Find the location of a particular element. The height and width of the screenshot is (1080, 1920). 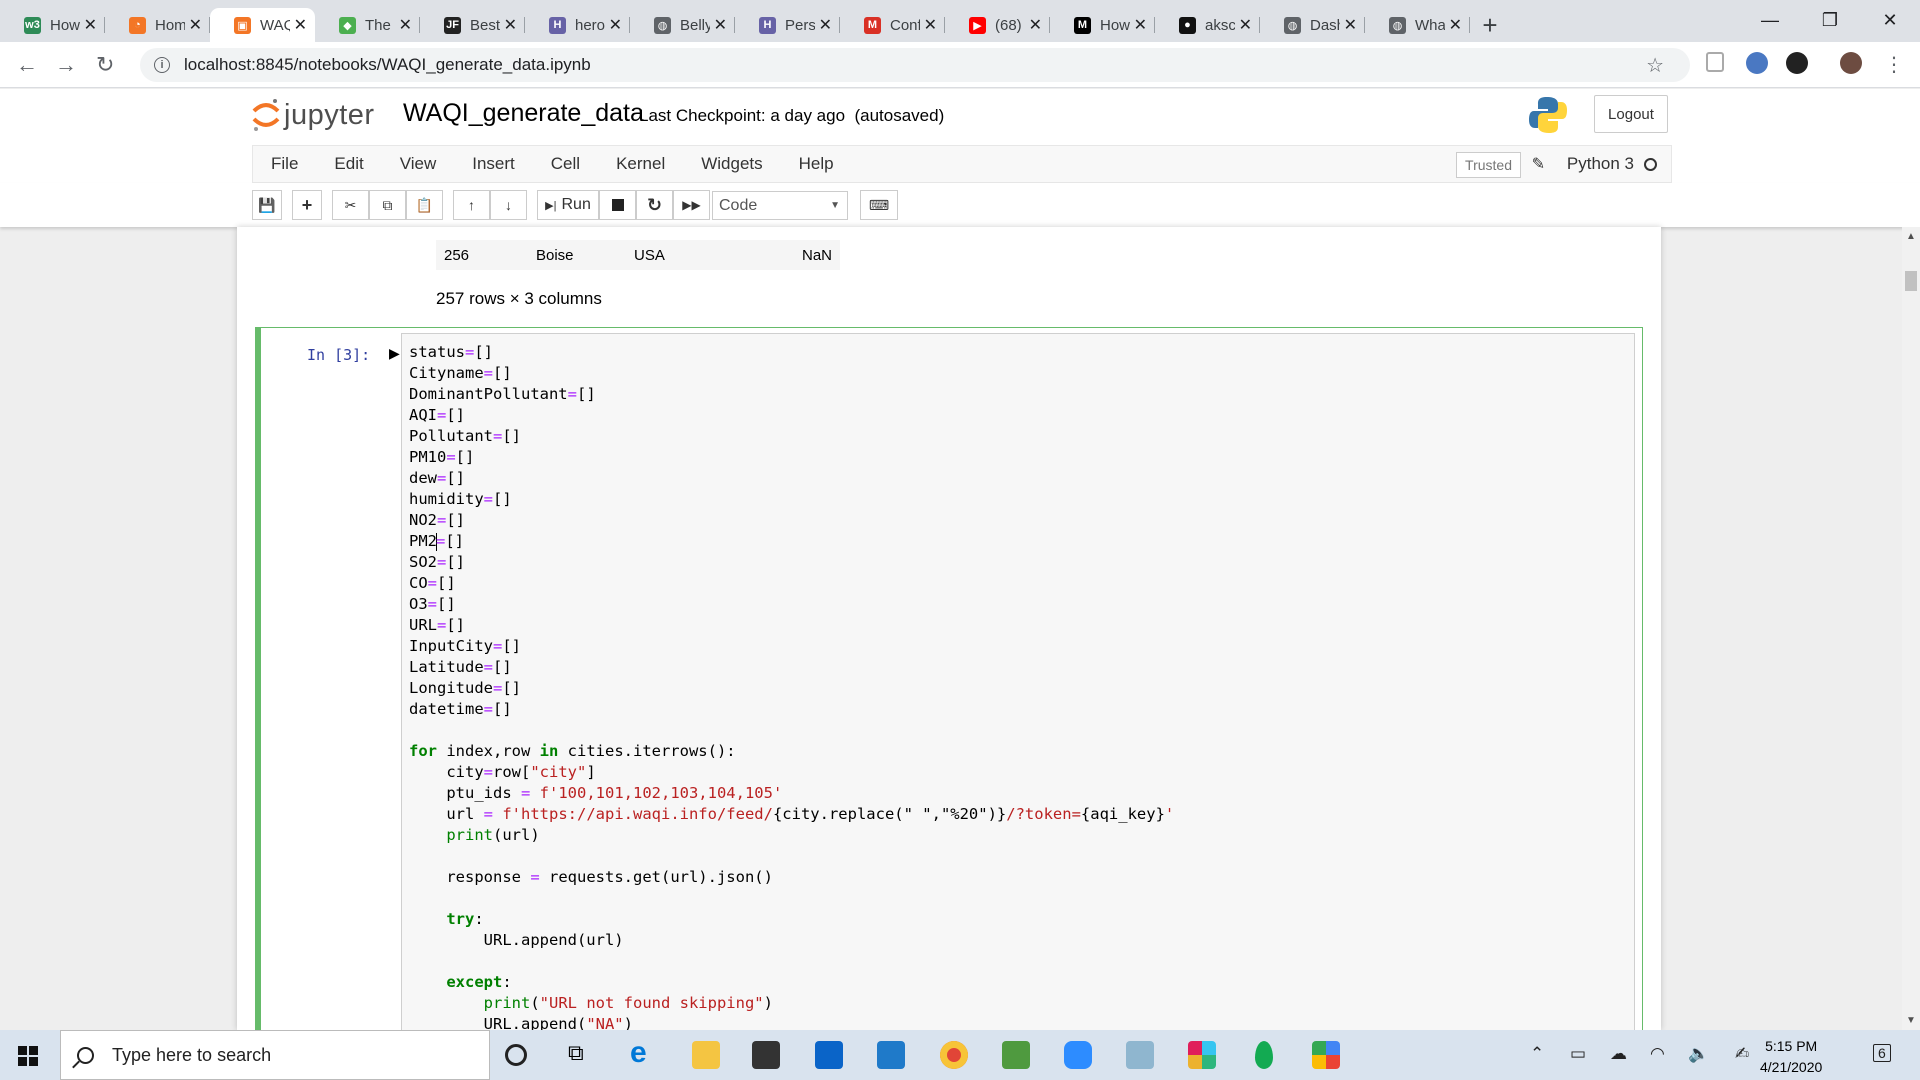

menu-cell: Cell is located at coordinates (567, 164).